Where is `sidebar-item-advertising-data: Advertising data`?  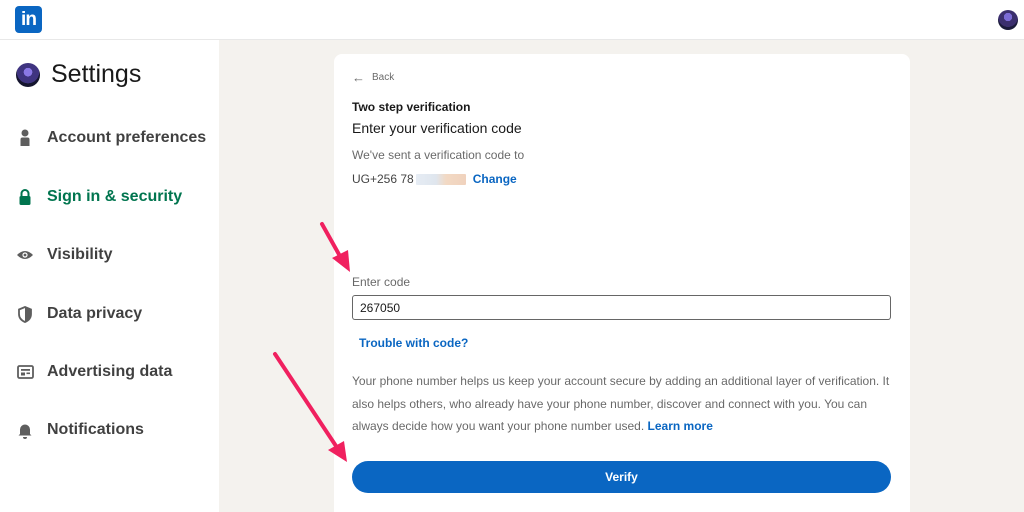
sidebar-item-advertising-data: Advertising data is located at coordinates (94, 372).